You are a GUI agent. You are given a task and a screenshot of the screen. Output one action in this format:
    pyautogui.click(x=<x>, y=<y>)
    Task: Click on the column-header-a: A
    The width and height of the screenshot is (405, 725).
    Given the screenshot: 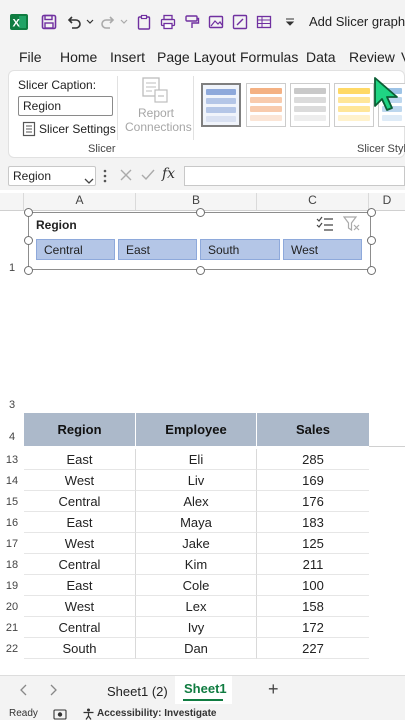 What is the action you would take?
    pyautogui.click(x=80, y=201)
    